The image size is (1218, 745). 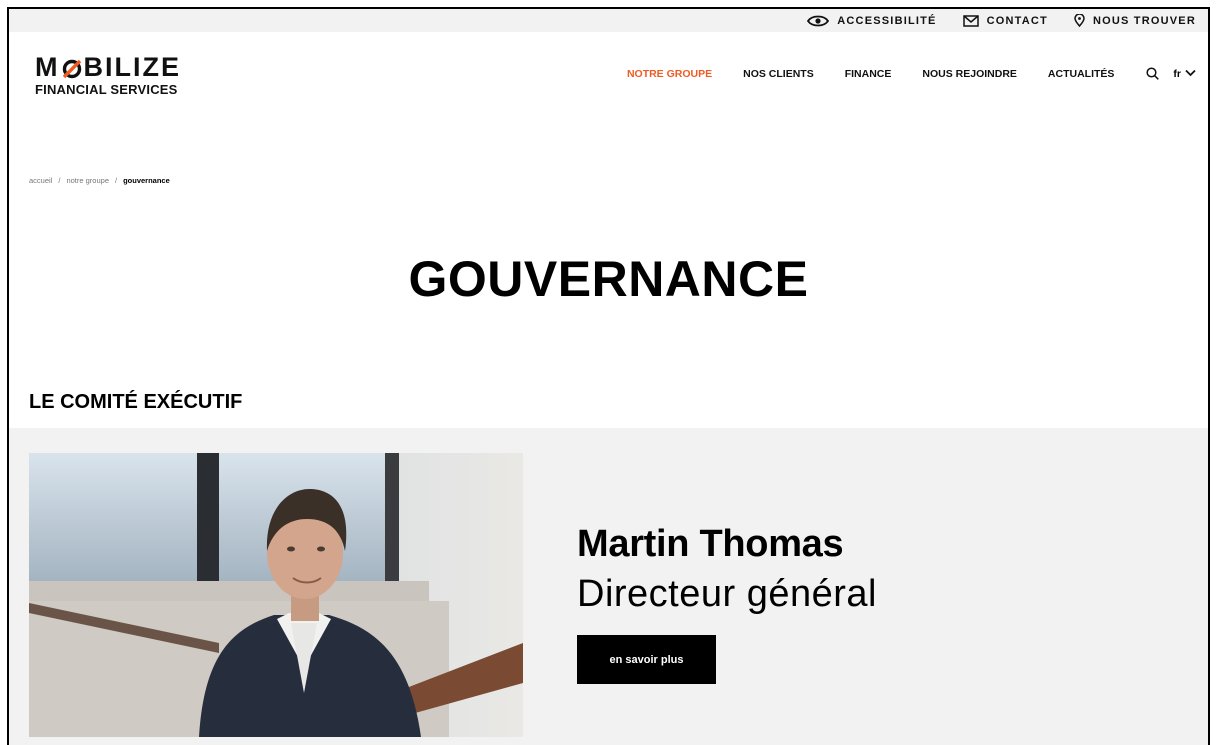 I want to click on find-us-label: NOUS TROUVER, so click(x=1144, y=20).